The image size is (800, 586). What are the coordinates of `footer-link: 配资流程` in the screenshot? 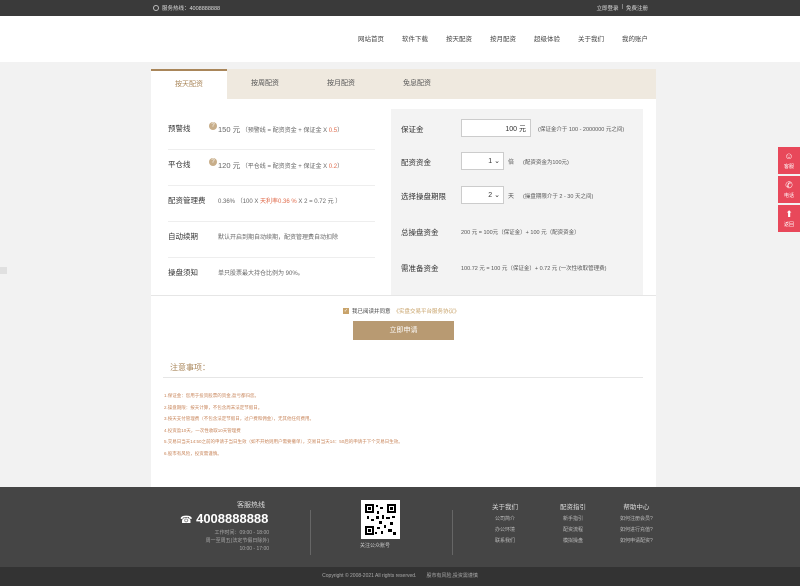 It's located at (573, 530).